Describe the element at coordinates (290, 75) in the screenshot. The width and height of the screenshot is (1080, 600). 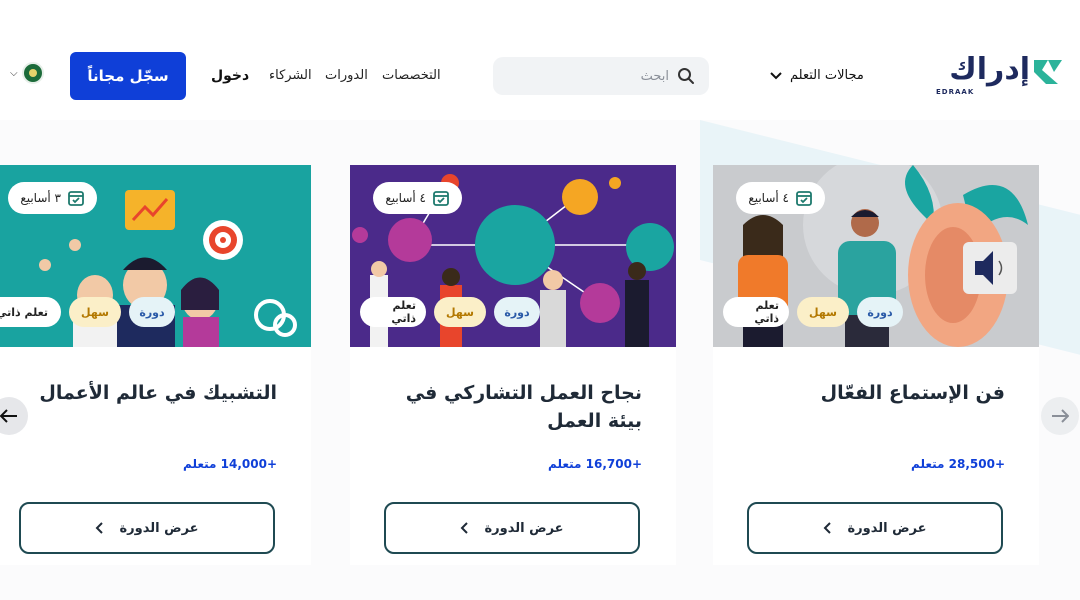
I see `nav-partners: الشركاء` at that location.